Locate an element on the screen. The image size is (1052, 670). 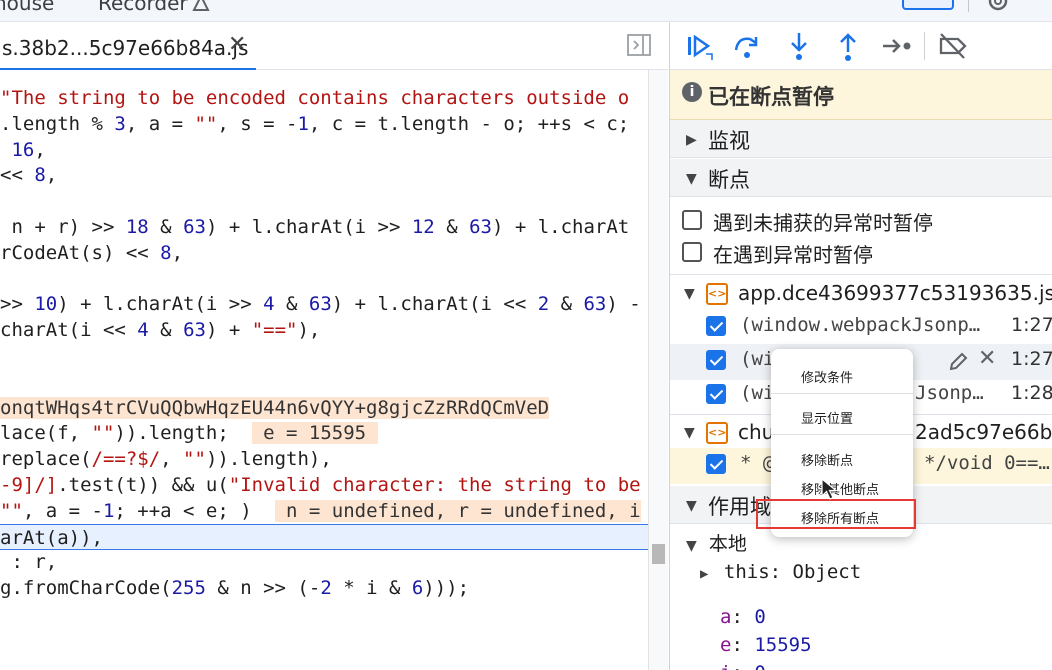
scope-variable-row: i: 0 is located at coordinates (743, 666).